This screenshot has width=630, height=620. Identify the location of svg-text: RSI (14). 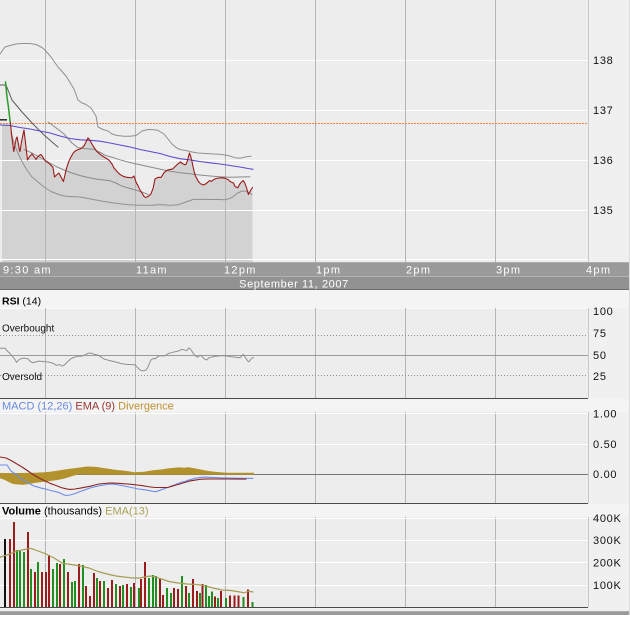
(21, 302).